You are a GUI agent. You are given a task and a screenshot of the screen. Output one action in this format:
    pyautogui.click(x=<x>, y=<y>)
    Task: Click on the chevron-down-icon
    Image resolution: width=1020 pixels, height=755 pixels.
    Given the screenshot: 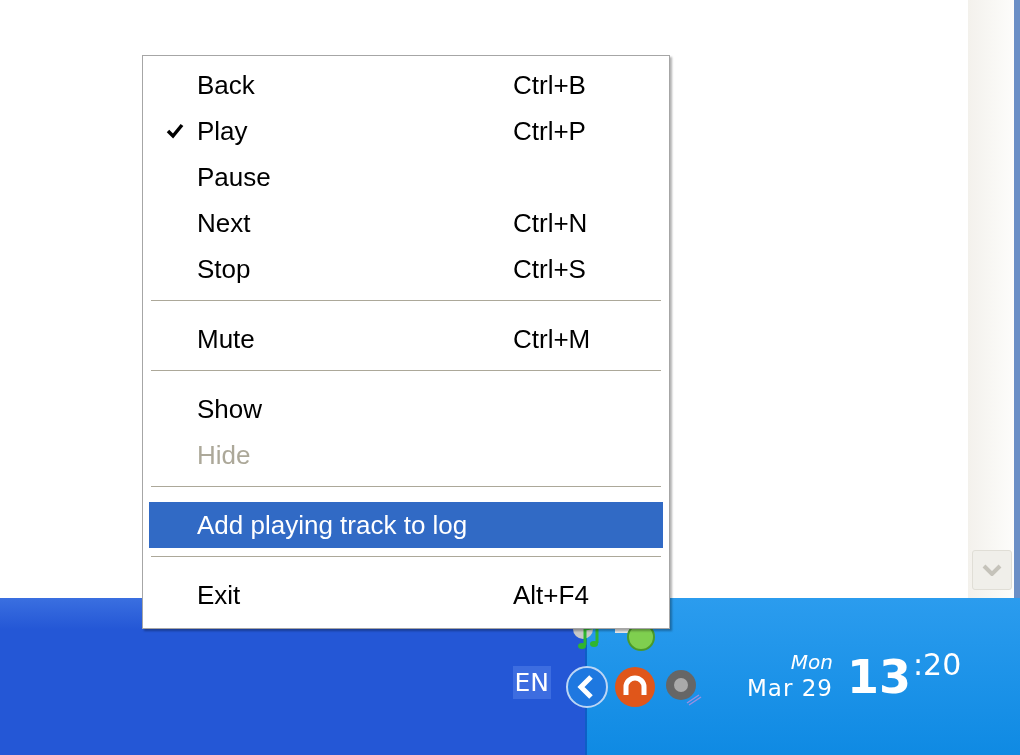 What is the action you would take?
    pyautogui.click(x=992, y=570)
    